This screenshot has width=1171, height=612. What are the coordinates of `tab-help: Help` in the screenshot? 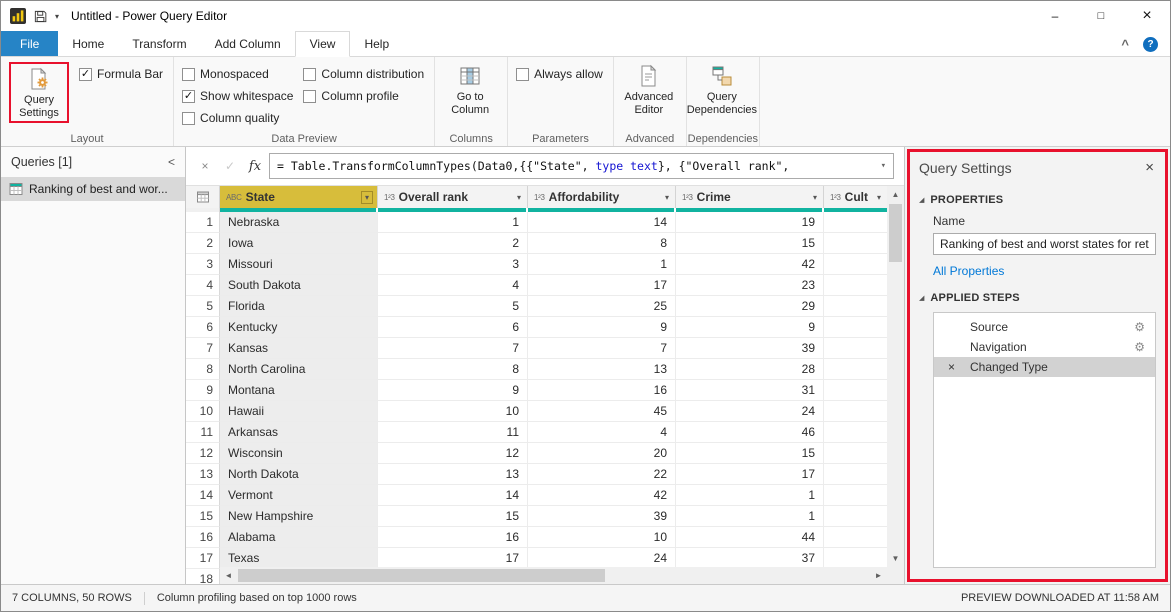 It's located at (376, 43).